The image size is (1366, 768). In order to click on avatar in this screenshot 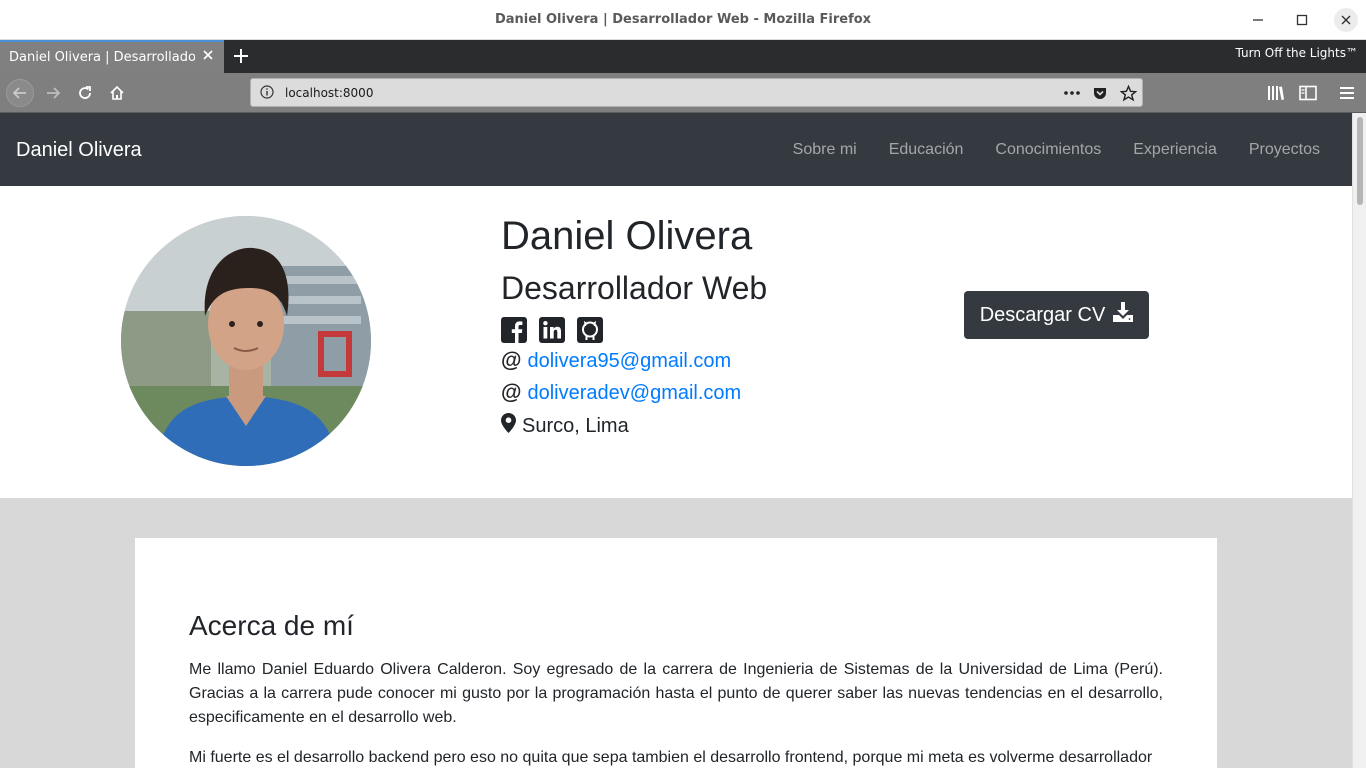, I will do `click(246, 341)`.